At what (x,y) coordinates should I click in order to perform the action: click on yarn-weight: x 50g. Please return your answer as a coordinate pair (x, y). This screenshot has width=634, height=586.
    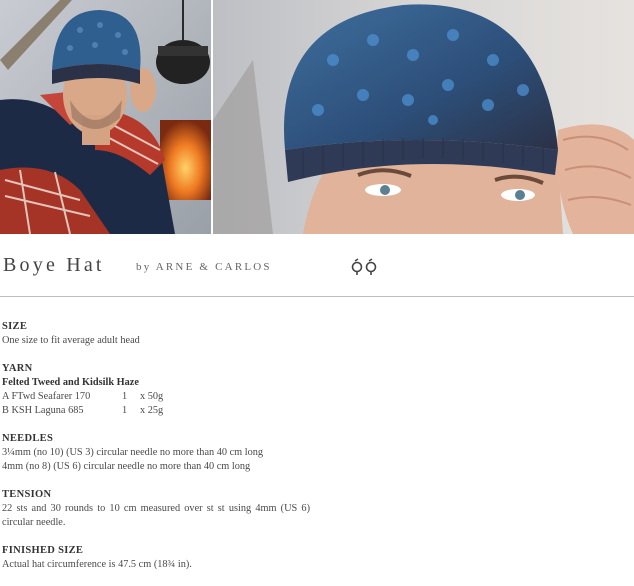
    Looking at the image, I should click on (152, 396).